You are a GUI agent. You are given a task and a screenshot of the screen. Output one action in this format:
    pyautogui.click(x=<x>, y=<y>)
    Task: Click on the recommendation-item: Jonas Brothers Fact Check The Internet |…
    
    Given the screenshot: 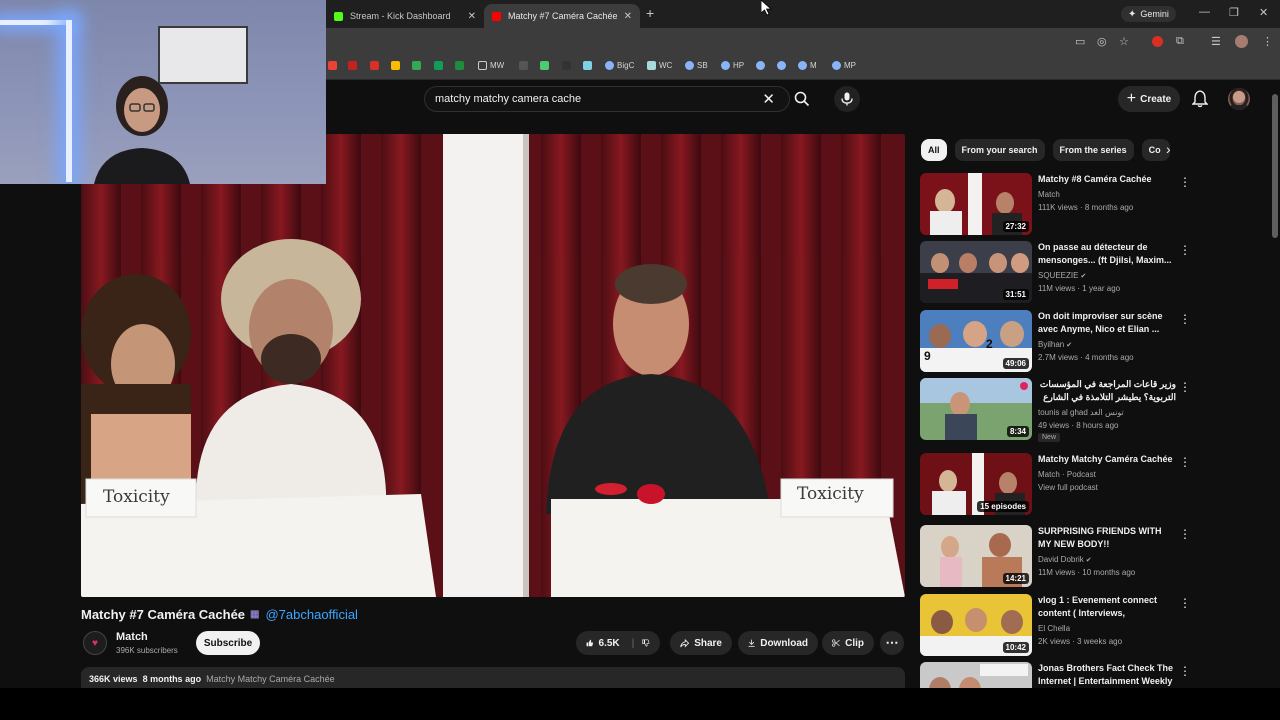 What is the action you would take?
    pyautogui.click(x=1055, y=675)
    